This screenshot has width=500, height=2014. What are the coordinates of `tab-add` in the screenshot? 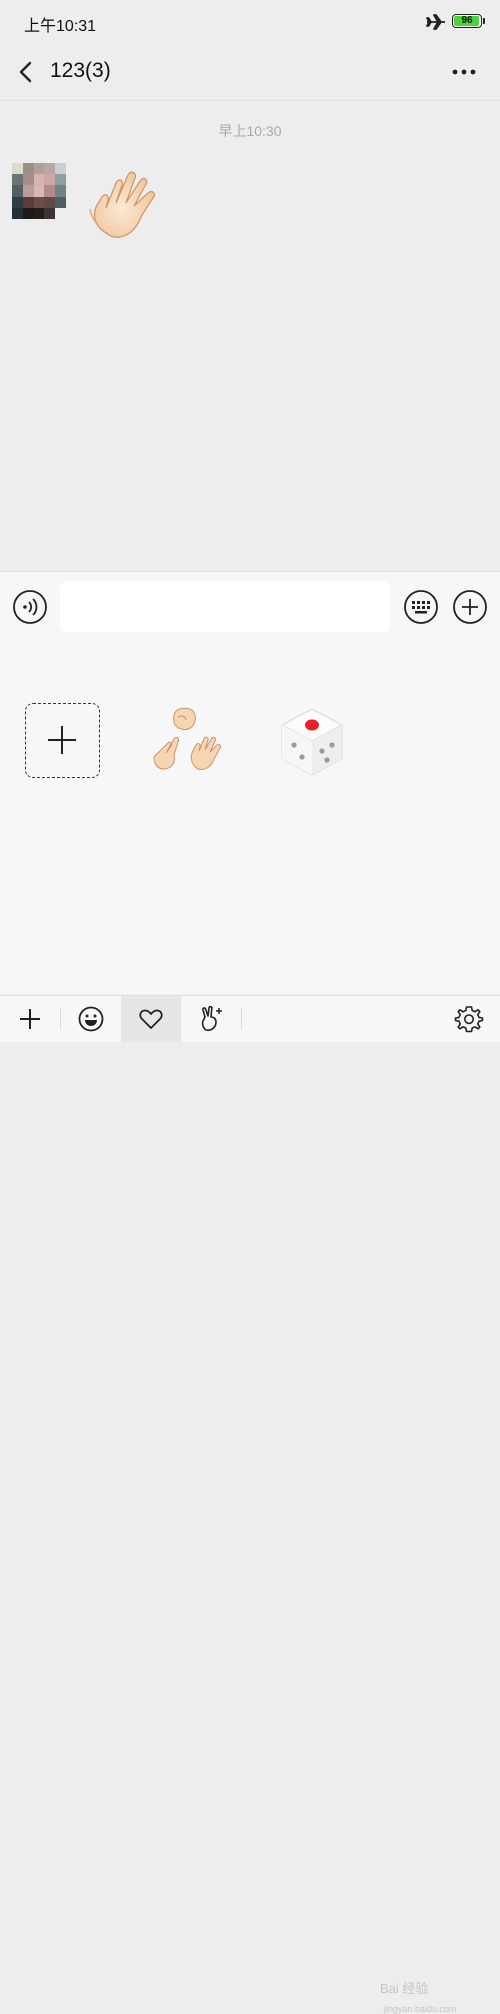 It's located at (30, 1019).